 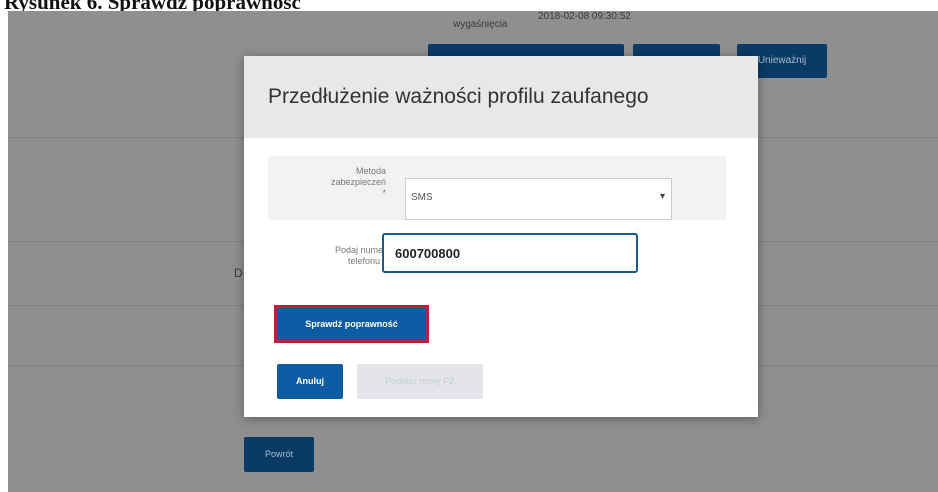 I want to click on security-method-label-line: Metoda, so click(x=370, y=171).